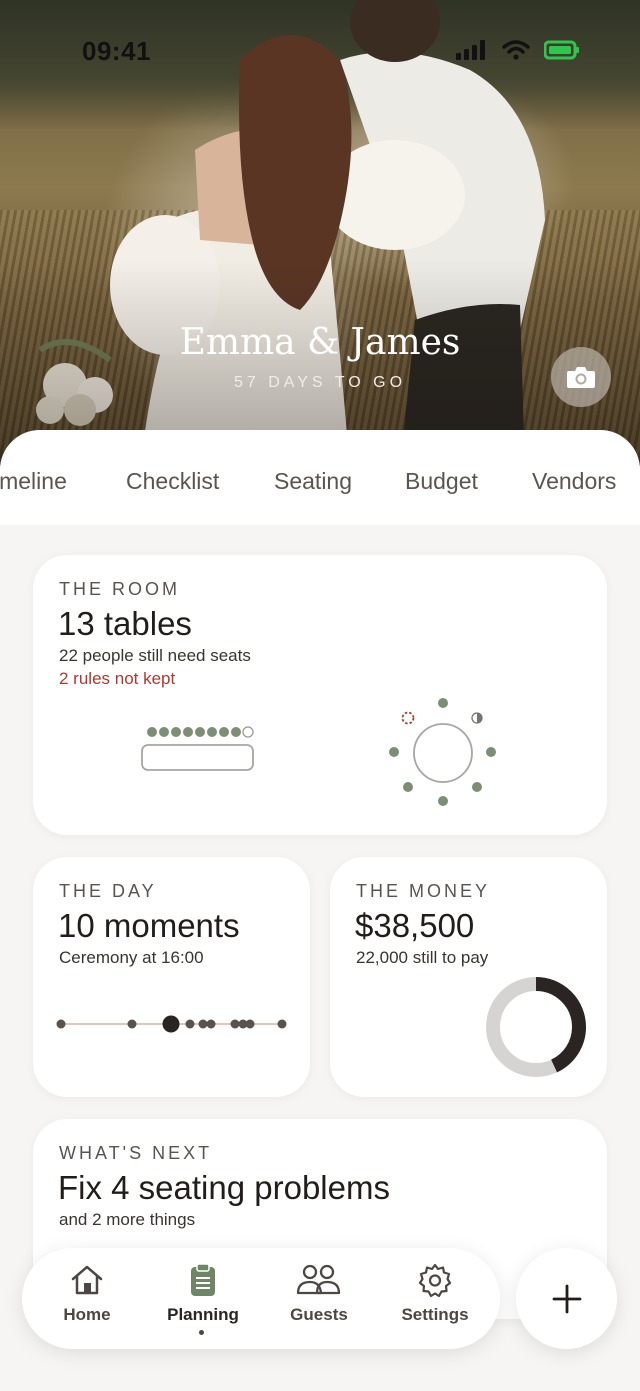  What do you see at coordinates (224, 1187) in the screenshot?
I see `next-value: Fix 4 seating problems` at bounding box center [224, 1187].